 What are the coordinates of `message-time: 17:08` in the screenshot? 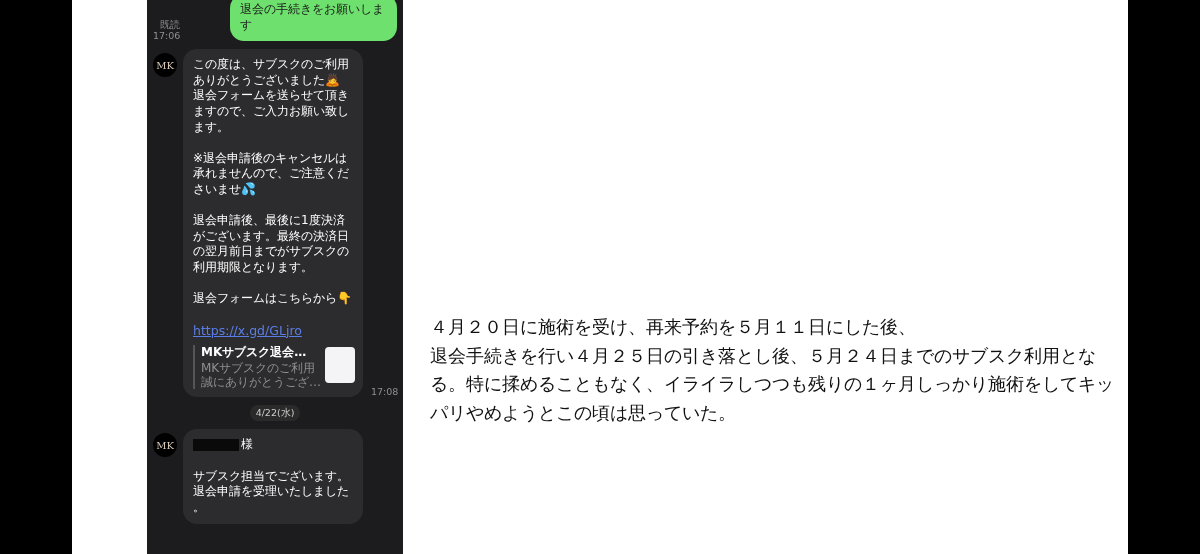 It's located at (385, 391).